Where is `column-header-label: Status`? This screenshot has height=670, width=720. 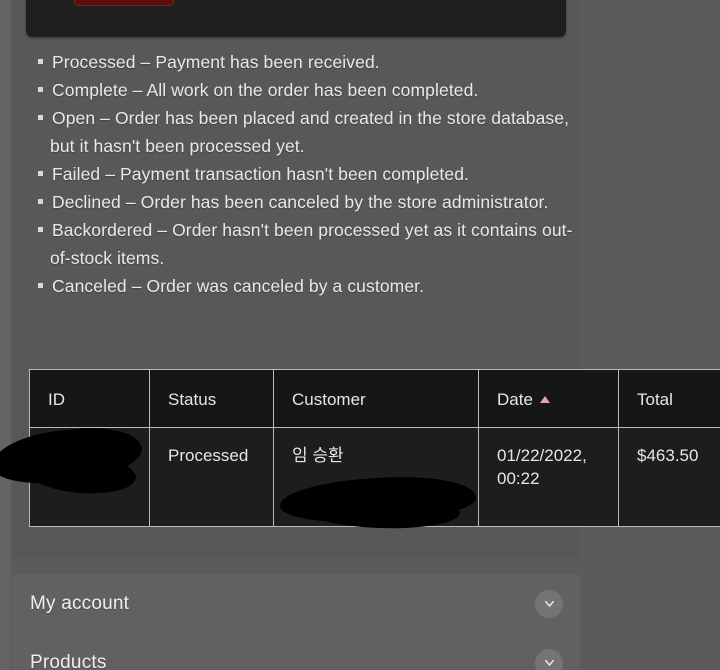 column-header-label: Status is located at coordinates (192, 399).